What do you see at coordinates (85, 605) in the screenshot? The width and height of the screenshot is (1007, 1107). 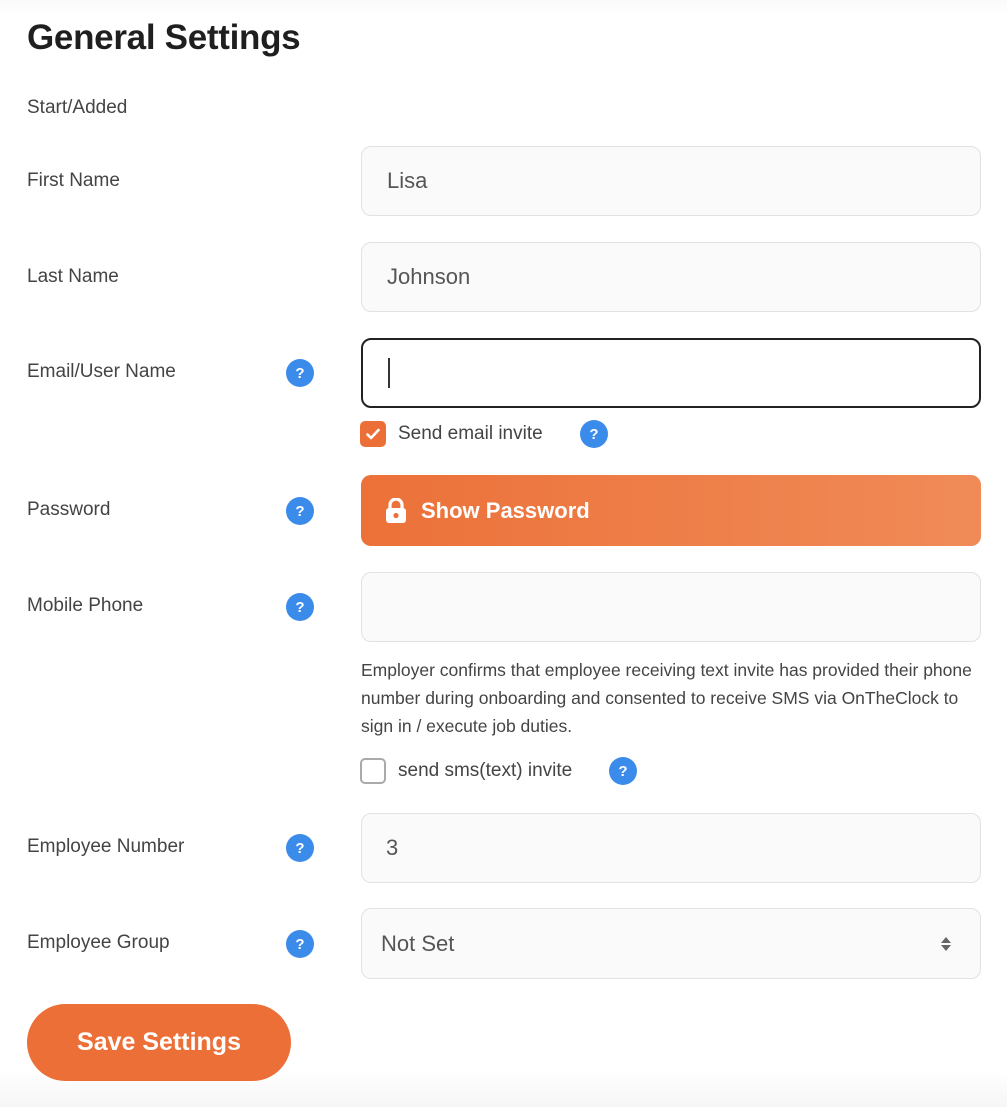 I see `mobile-phone-label: Mobile Phone` at bounding box center [85, 605].